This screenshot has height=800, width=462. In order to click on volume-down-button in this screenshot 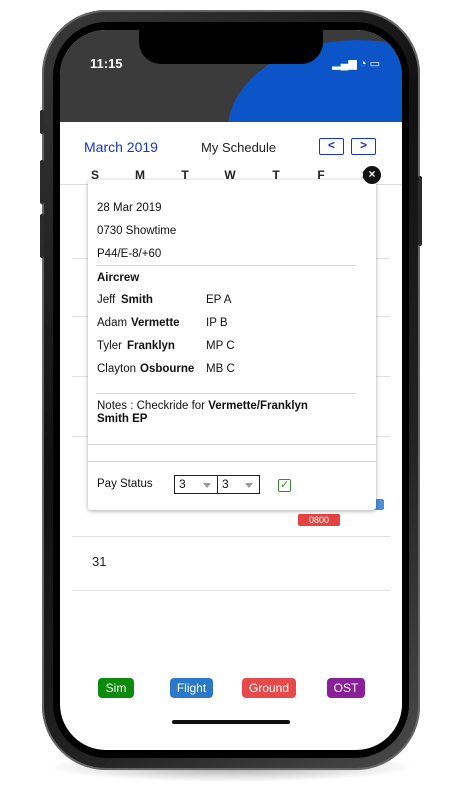, I will do `click(42, 236)`.